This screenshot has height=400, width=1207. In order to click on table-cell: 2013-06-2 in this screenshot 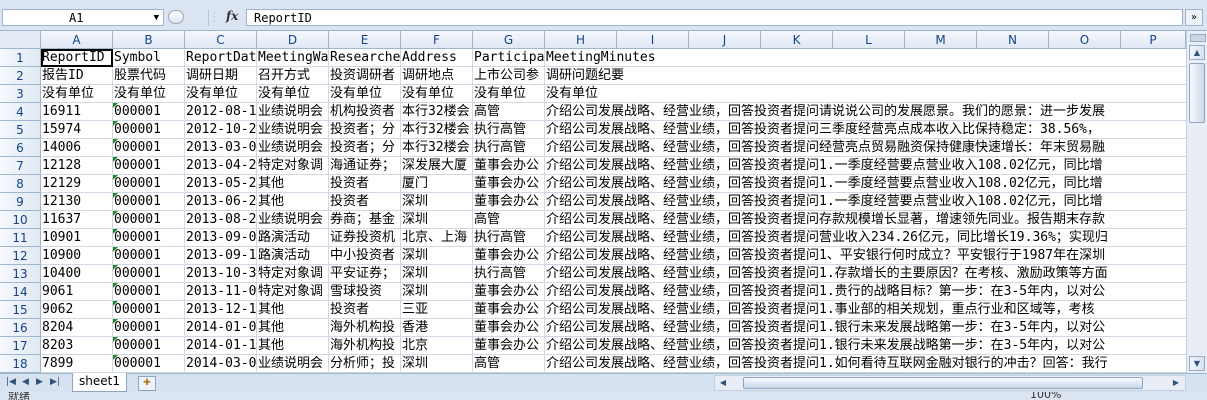, I will do `click(221, 202)`.